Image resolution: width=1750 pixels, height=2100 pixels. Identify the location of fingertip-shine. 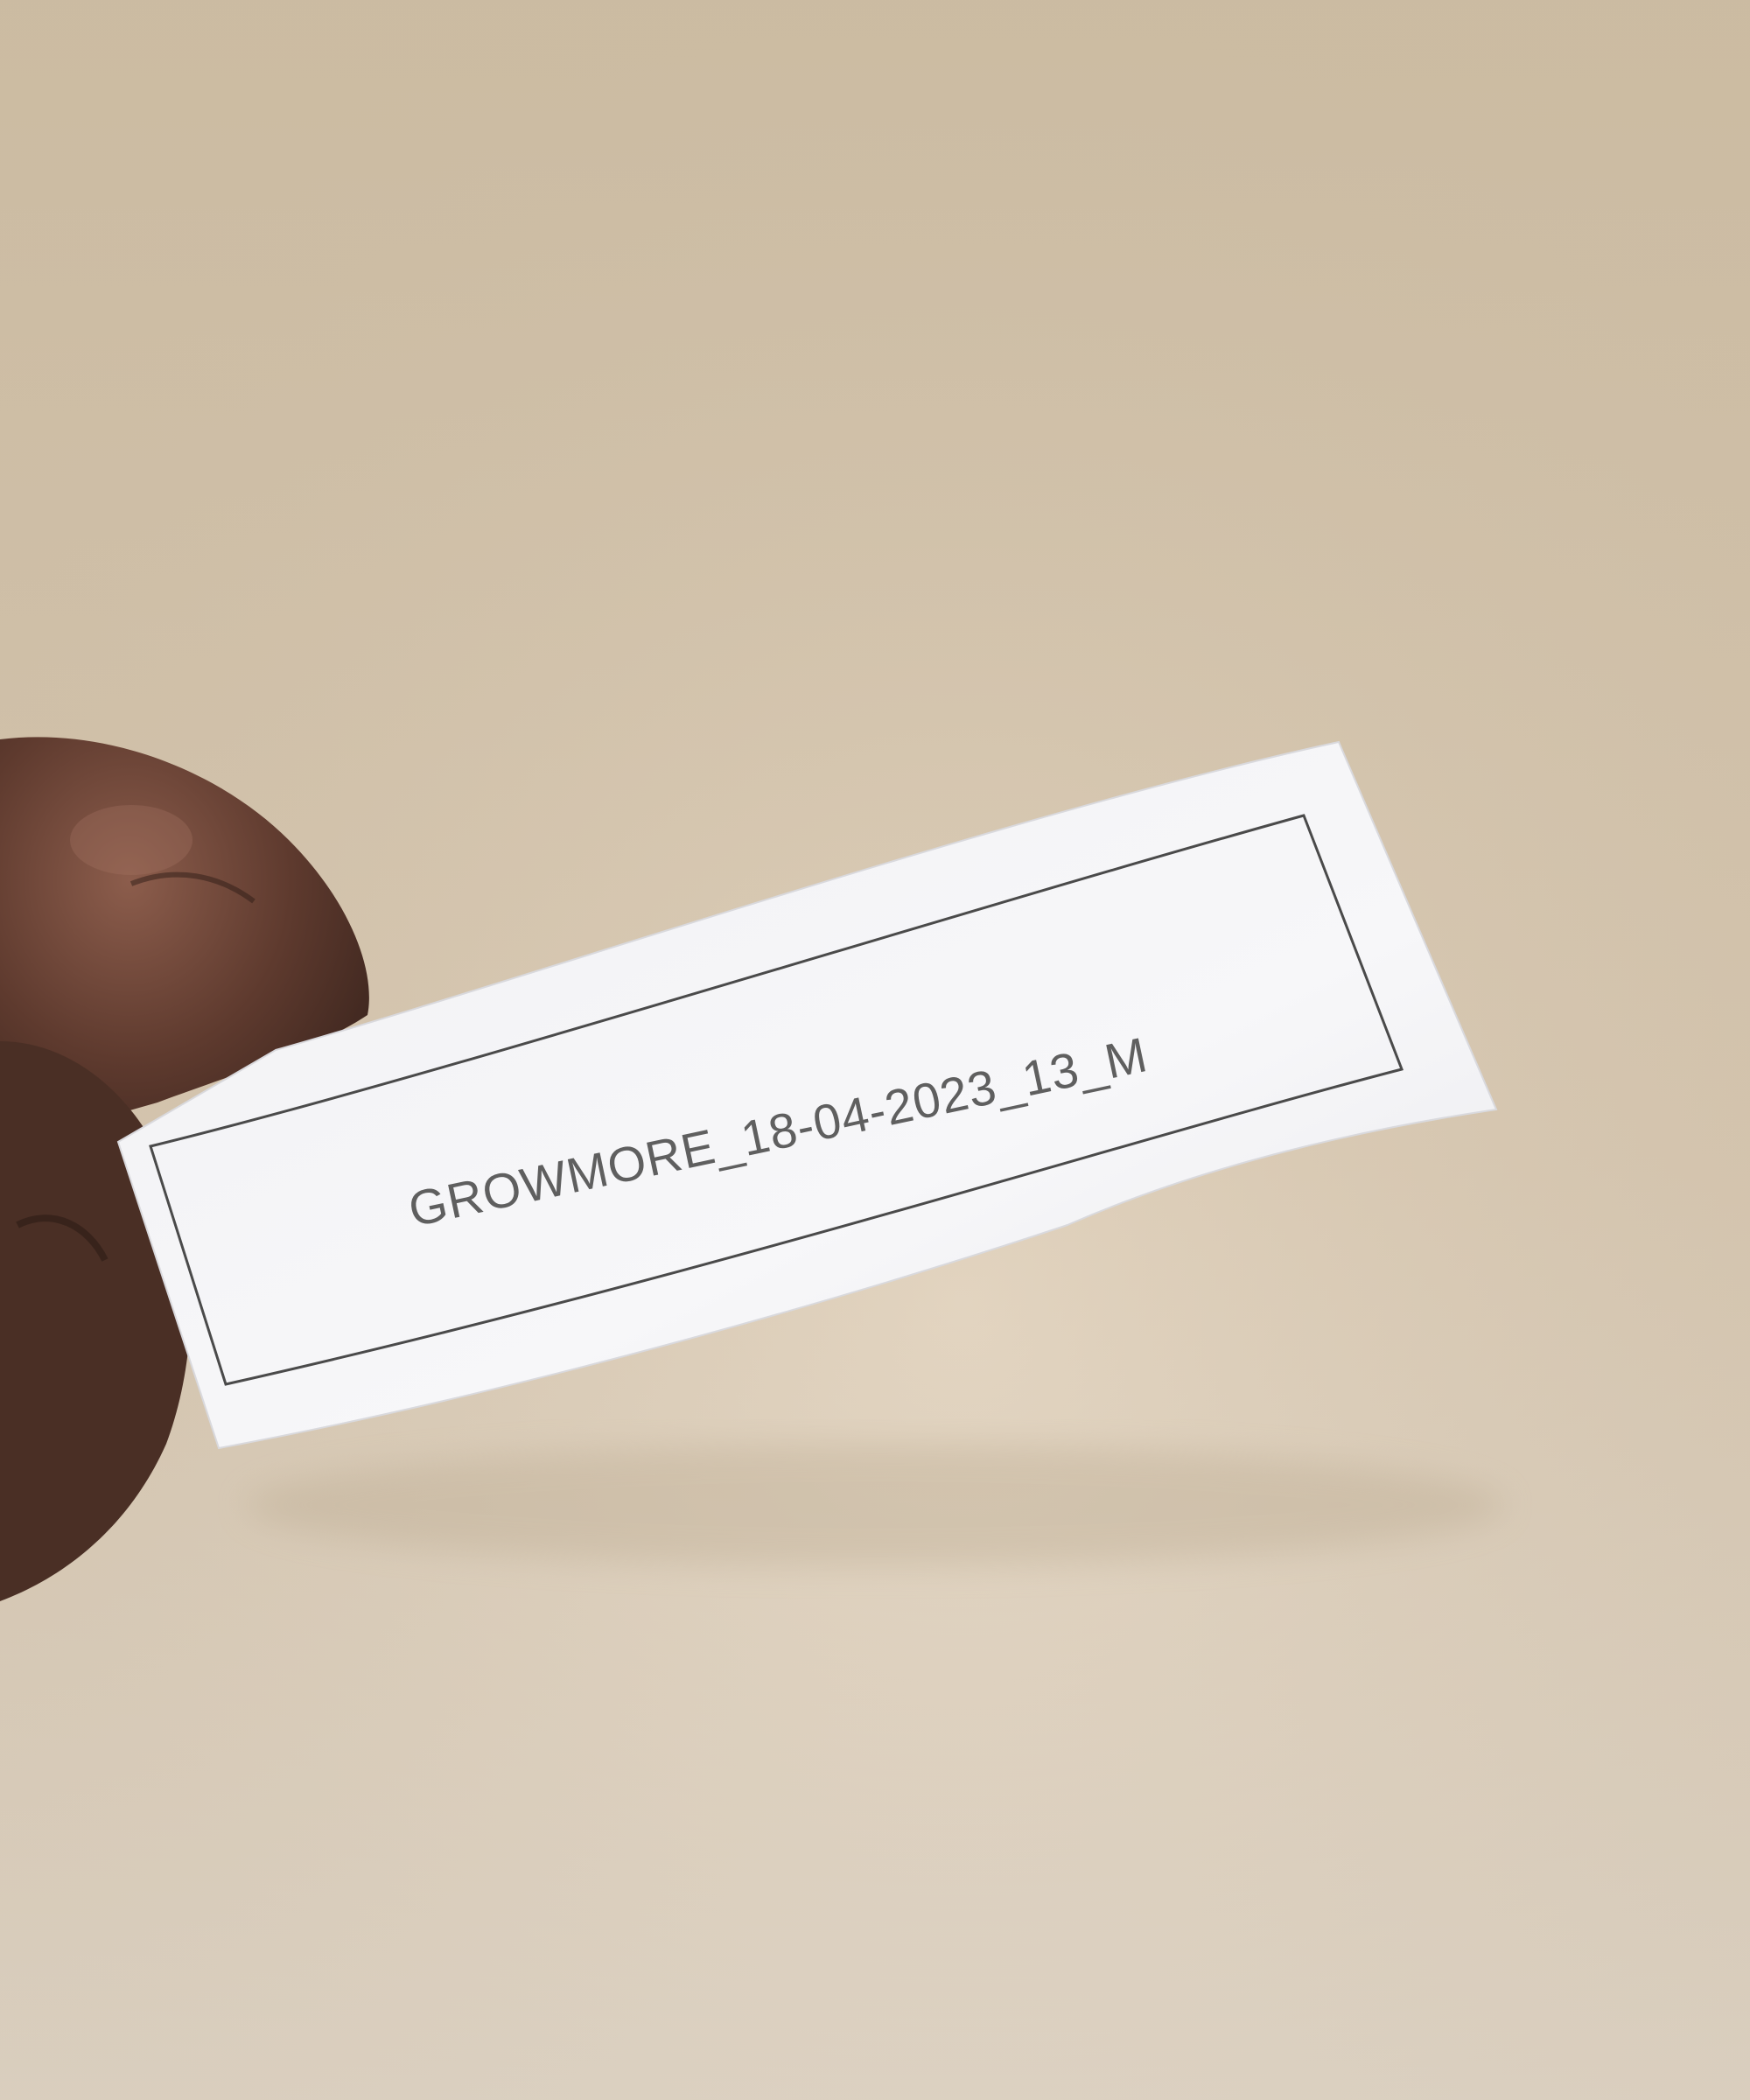
(131, 840).